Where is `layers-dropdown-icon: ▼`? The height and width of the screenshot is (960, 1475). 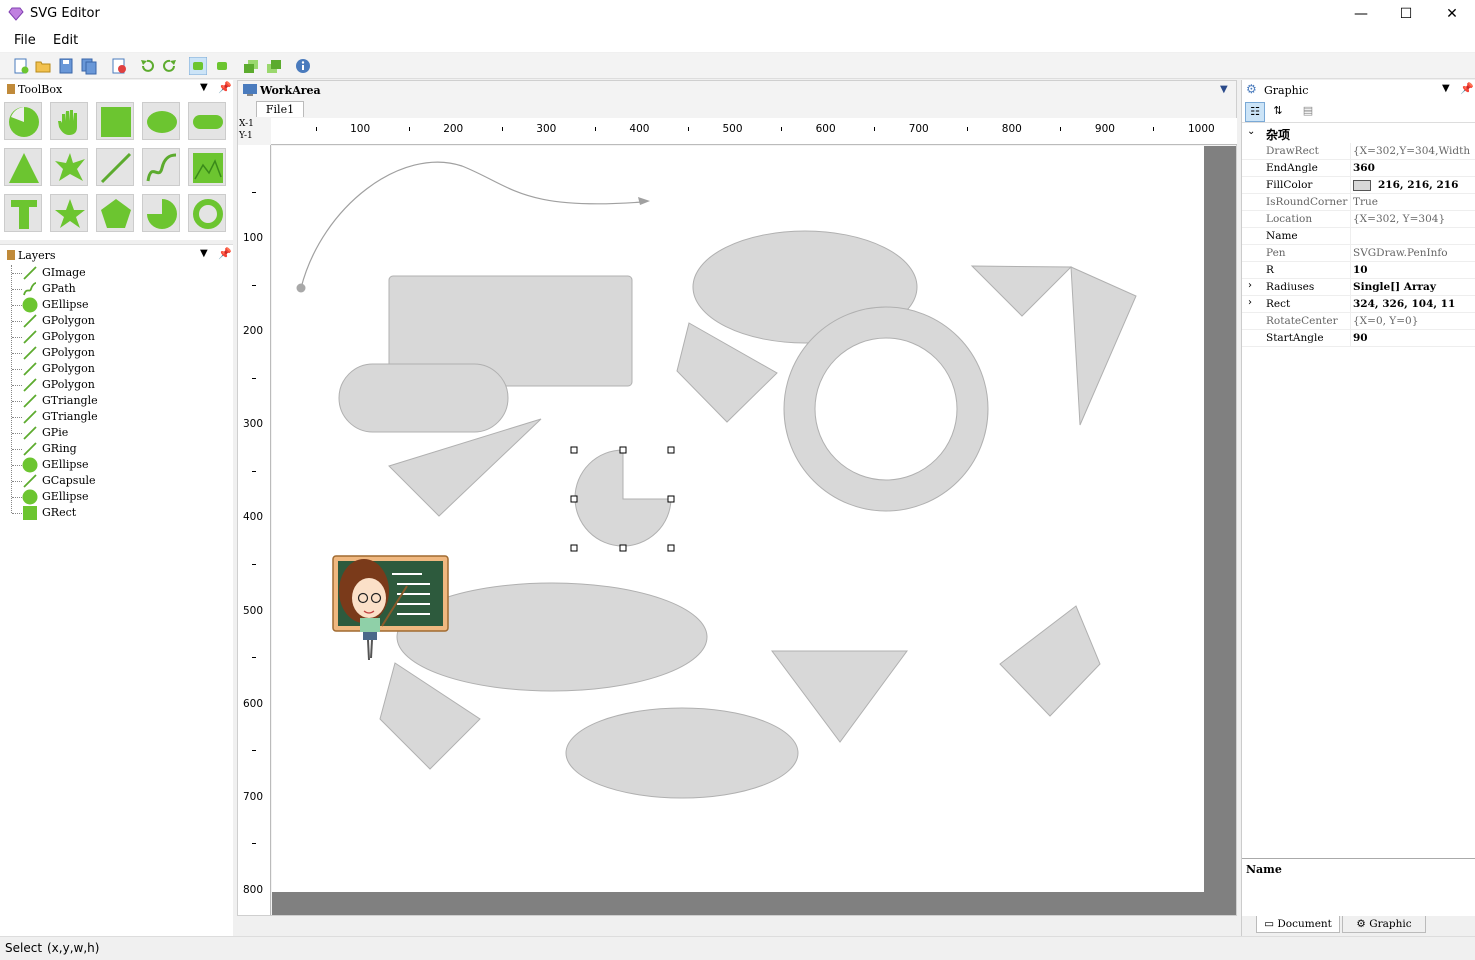 layers-dropdown-icon: ▼ is located at coordinates (204, 253).